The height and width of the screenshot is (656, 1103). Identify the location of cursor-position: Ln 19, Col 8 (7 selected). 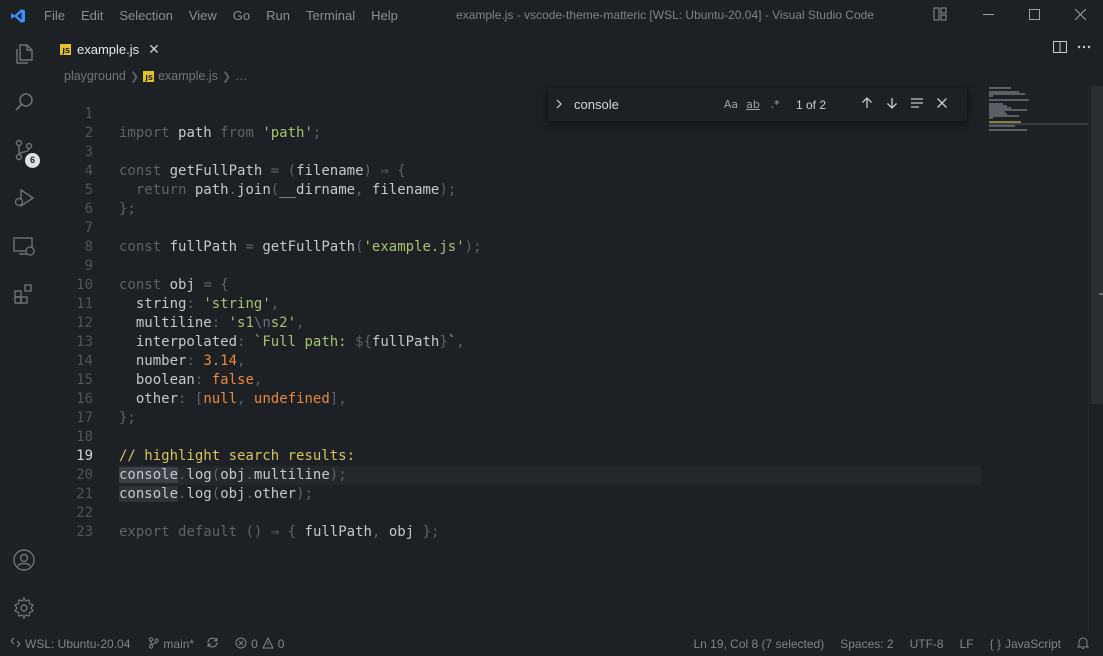
(758, 644).